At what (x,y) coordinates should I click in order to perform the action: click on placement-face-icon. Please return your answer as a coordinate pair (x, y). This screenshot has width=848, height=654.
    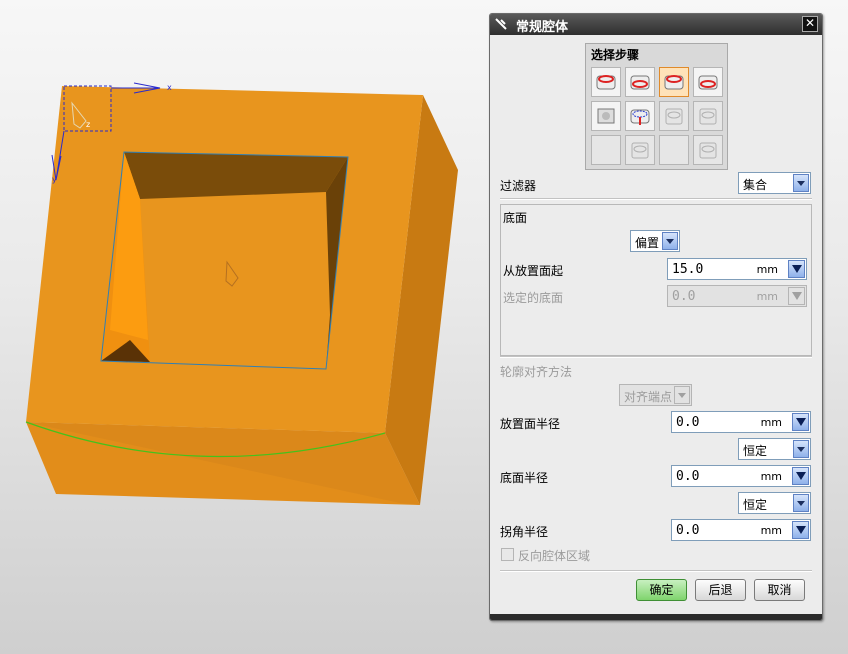
    Looking at the image, I should click on (606, 82).